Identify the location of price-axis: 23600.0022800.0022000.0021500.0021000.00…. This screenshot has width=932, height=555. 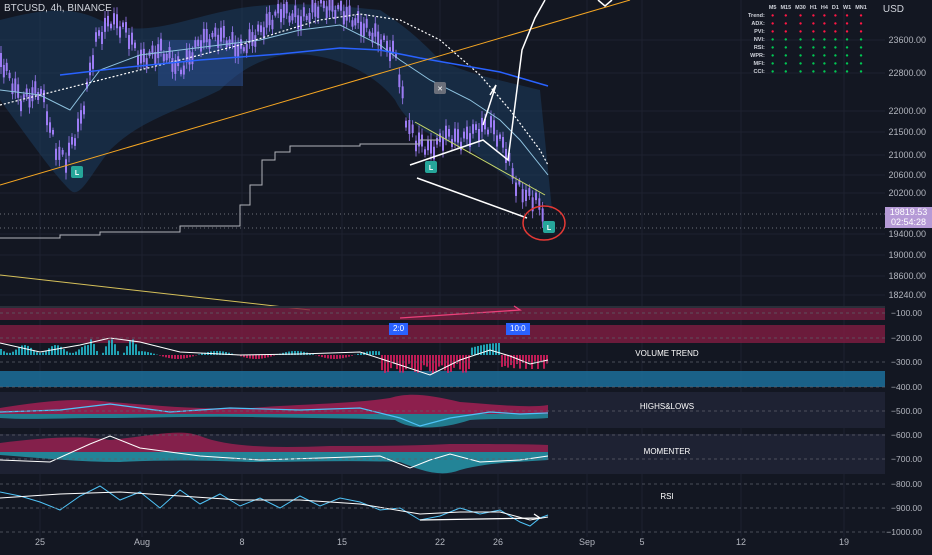
(907, 167).